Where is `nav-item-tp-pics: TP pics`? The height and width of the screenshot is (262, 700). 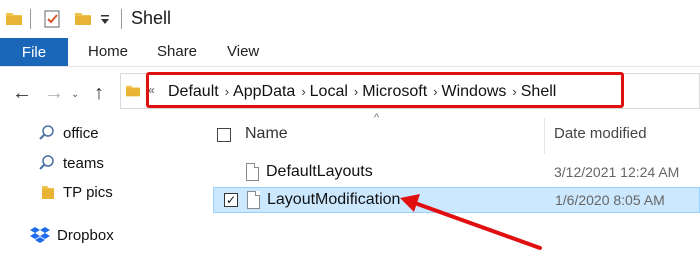 nav-item-tp-pics: TP pics is located at coordinates (75, 192).